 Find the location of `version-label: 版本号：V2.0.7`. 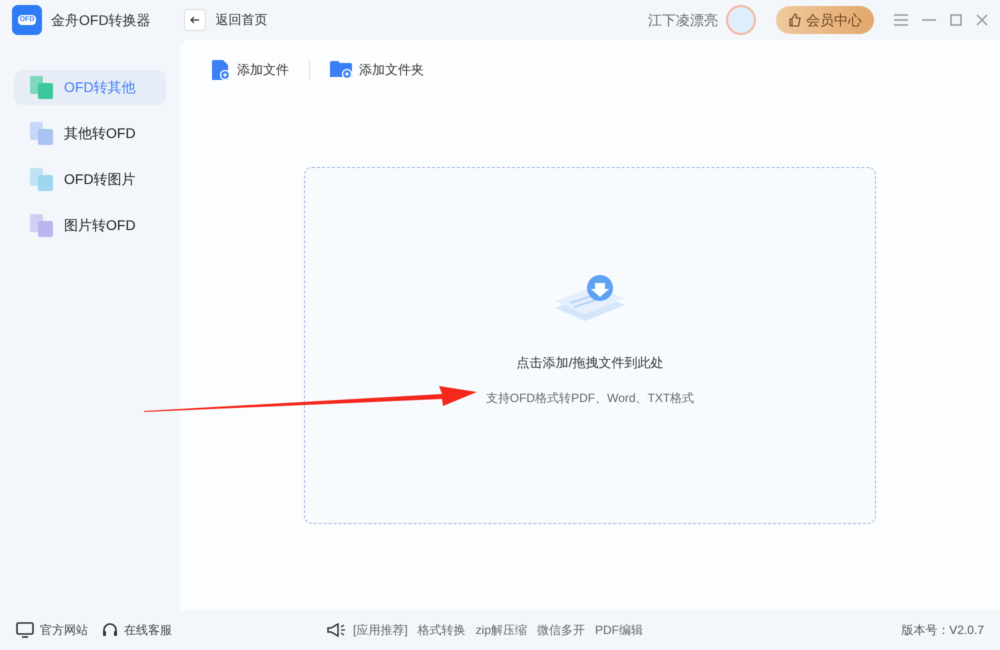

version-label: 版本号：V2.0.7 is located at coordinates (942, 630).